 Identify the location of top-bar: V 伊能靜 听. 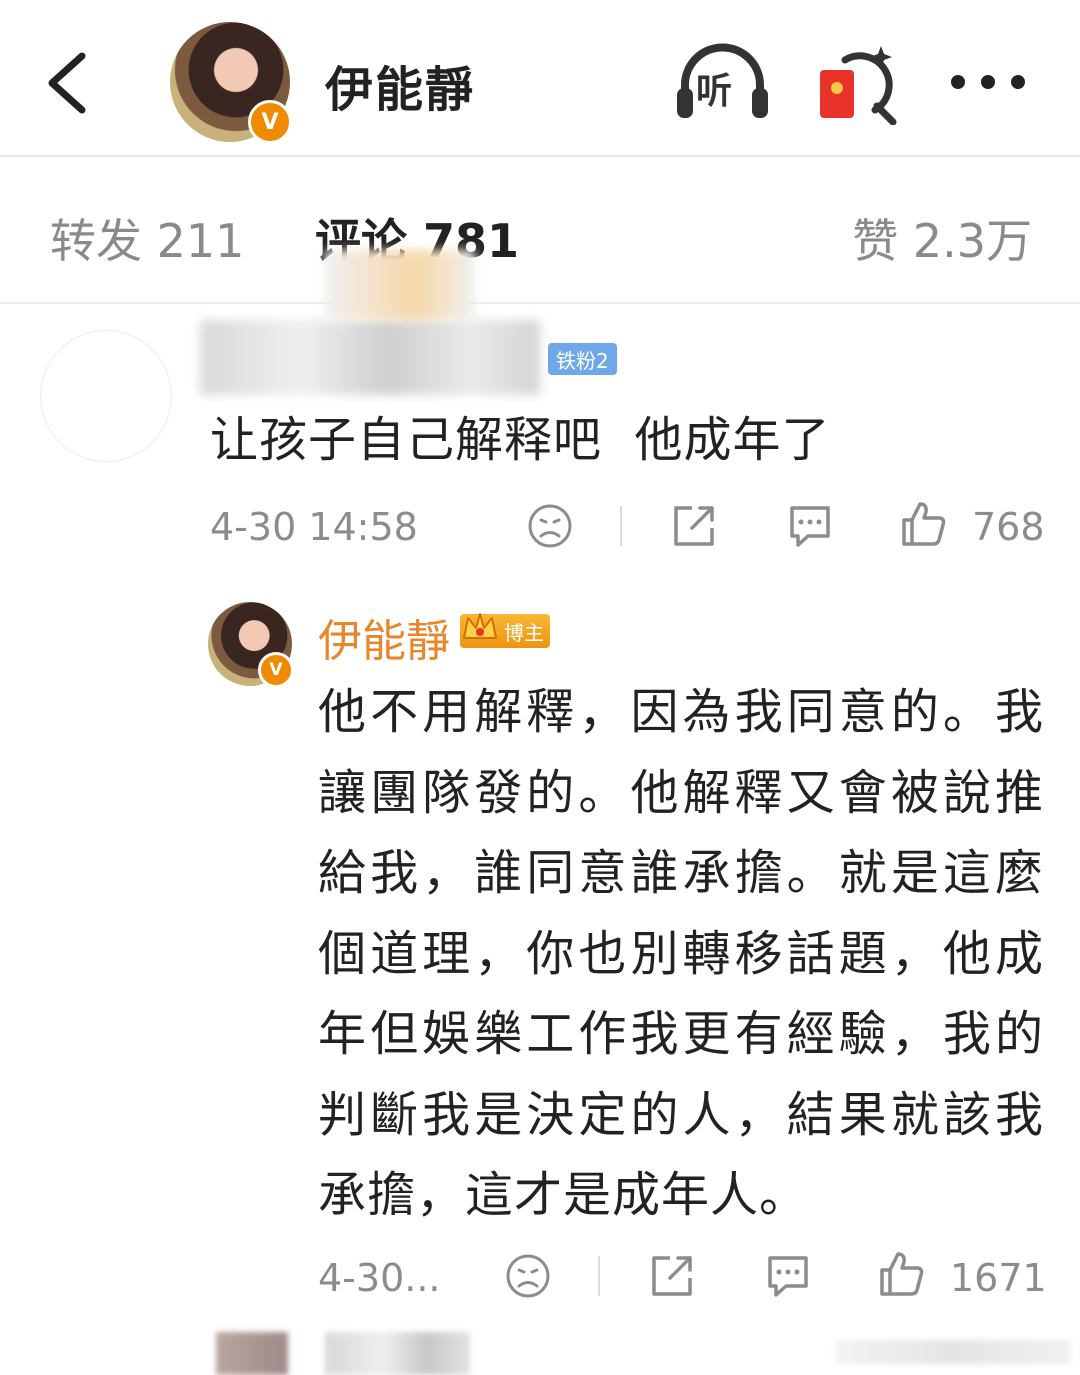
(540, 78).